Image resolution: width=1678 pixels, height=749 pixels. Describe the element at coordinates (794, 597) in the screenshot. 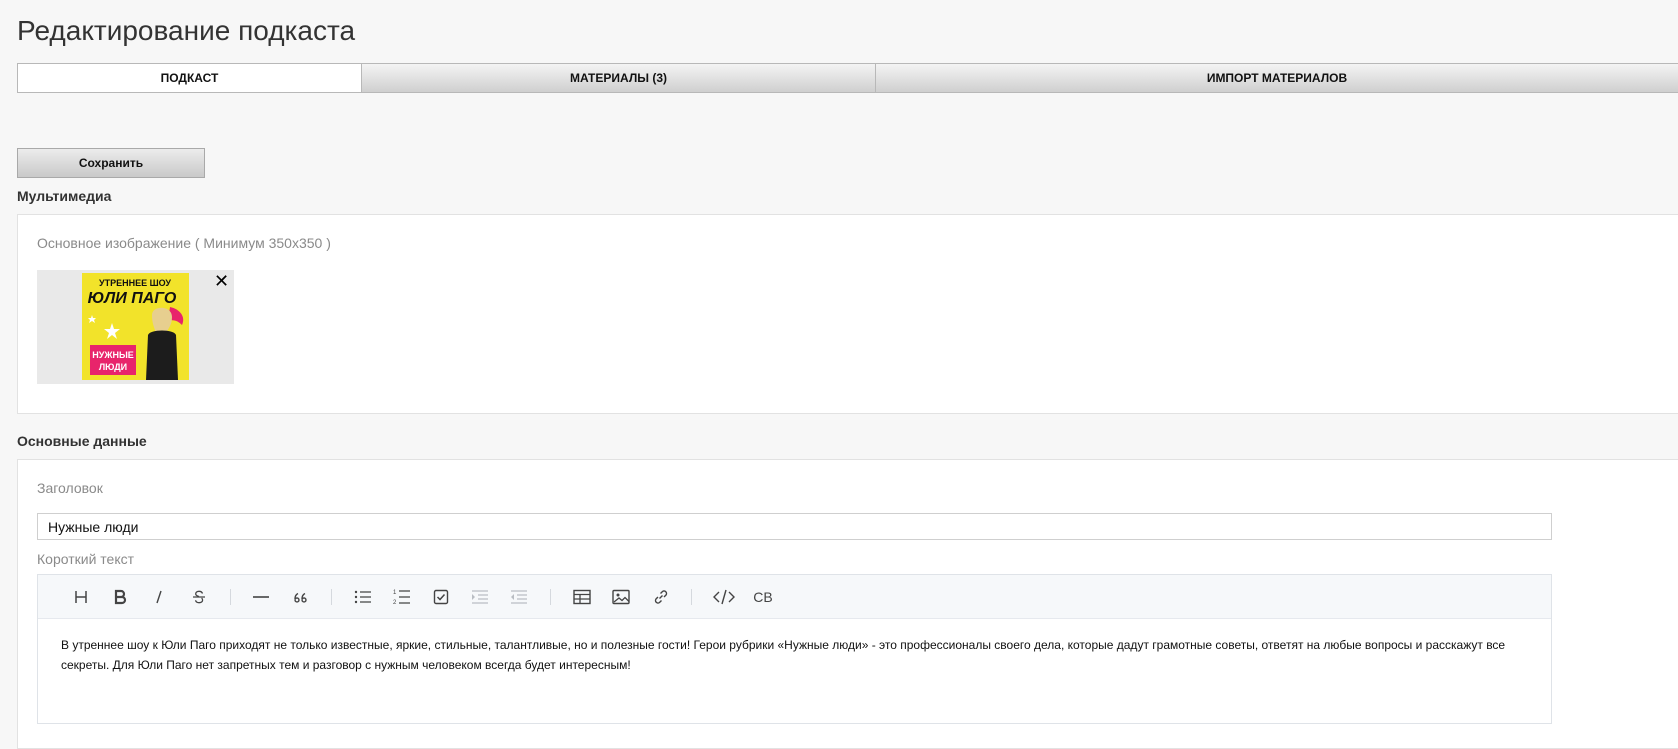

I see `editor-toolbar: 12 CB` at that location.